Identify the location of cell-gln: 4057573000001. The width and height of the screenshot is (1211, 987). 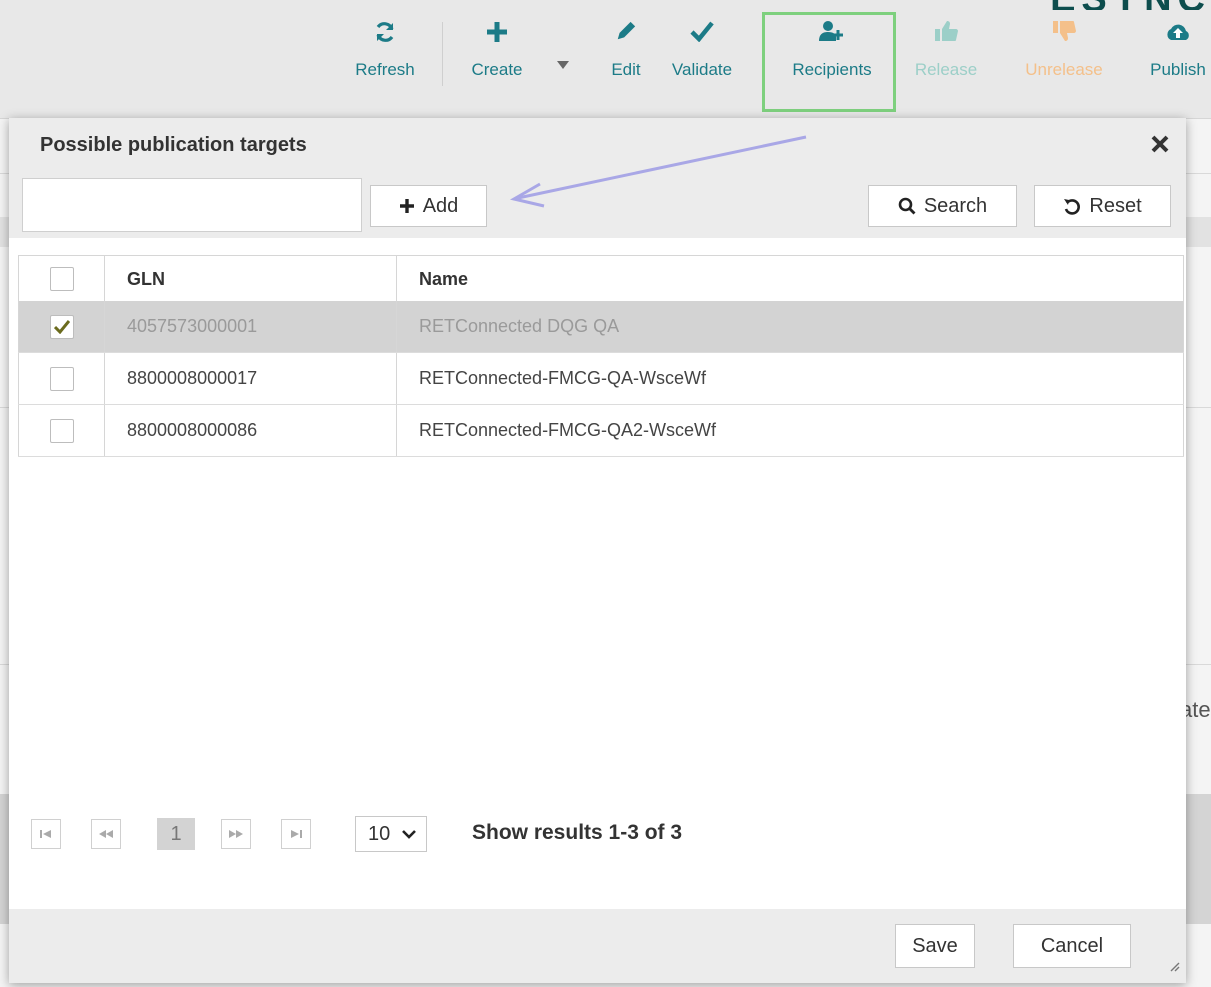
(251, 326).